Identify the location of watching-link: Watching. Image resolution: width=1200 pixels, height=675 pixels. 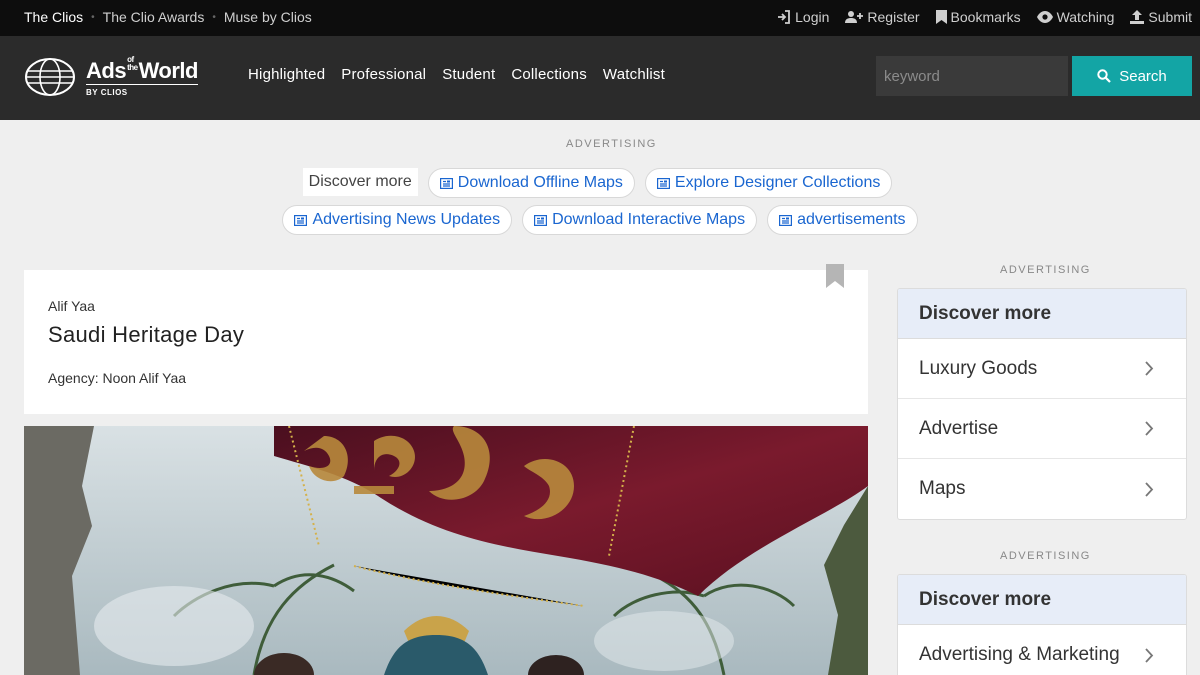
(1075, 17).